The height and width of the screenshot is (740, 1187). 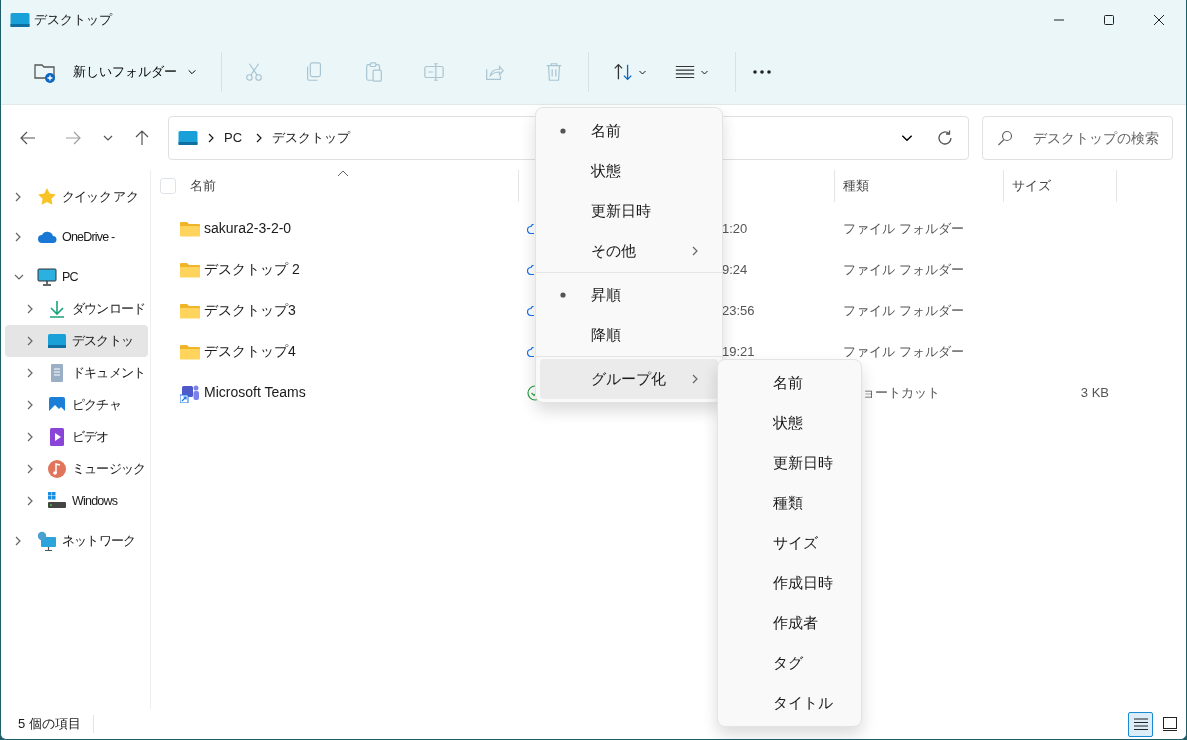 What do you see at coordinates (252, 269) in the screenshot?
I see `file-name: デスクトップ 2` at bounding box center [252, 269].